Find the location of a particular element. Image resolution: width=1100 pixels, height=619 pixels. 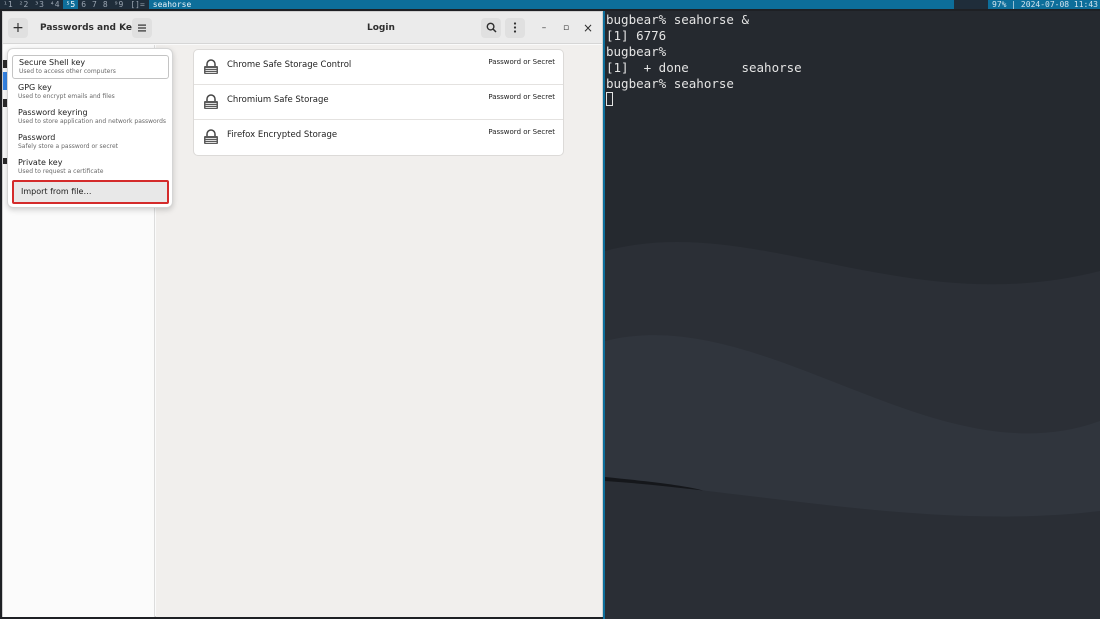

page-title: Login is located at coordinates (381, 28).